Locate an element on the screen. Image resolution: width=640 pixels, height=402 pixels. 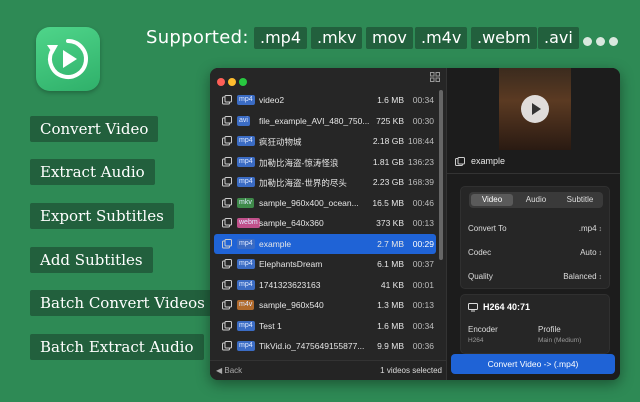
video-preview is located at coordinates (535, 109).